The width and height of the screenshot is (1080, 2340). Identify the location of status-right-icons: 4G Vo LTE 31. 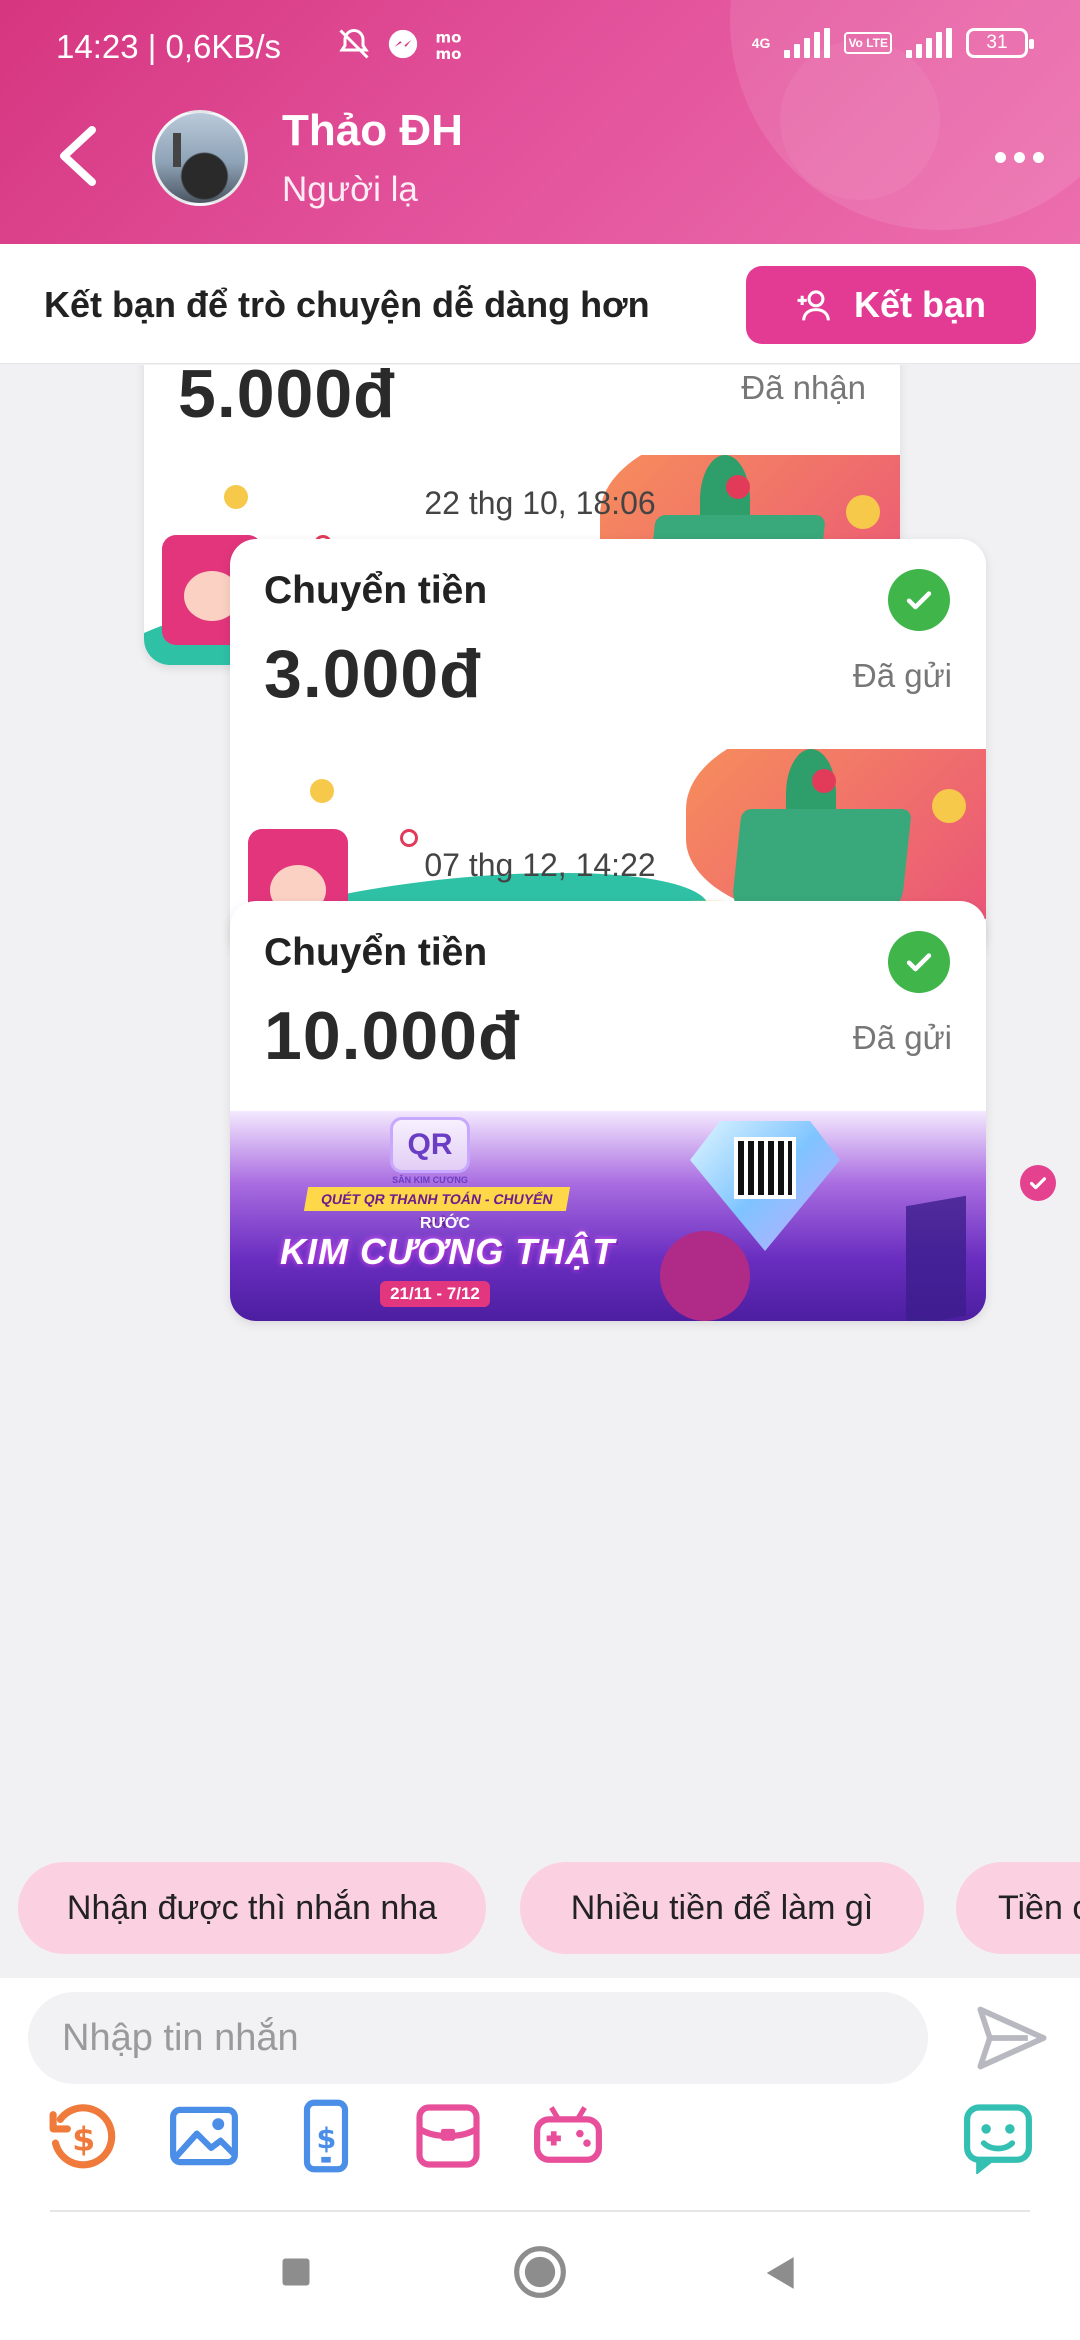
(892, 43).